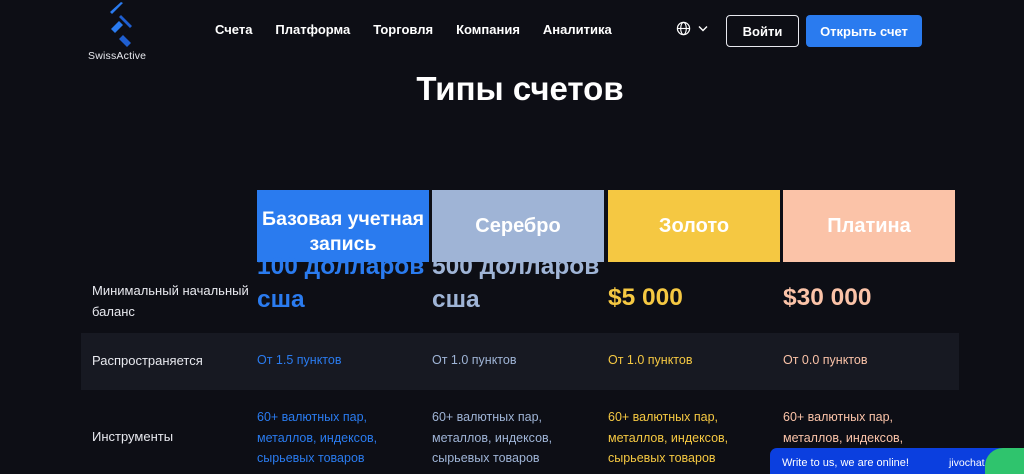 This screenshot has width=1024, height=474. What do you see at coordinates (117, 56) in the screenshot?
I see `brand-name: SwissActive` at bounding box center [117, 56].